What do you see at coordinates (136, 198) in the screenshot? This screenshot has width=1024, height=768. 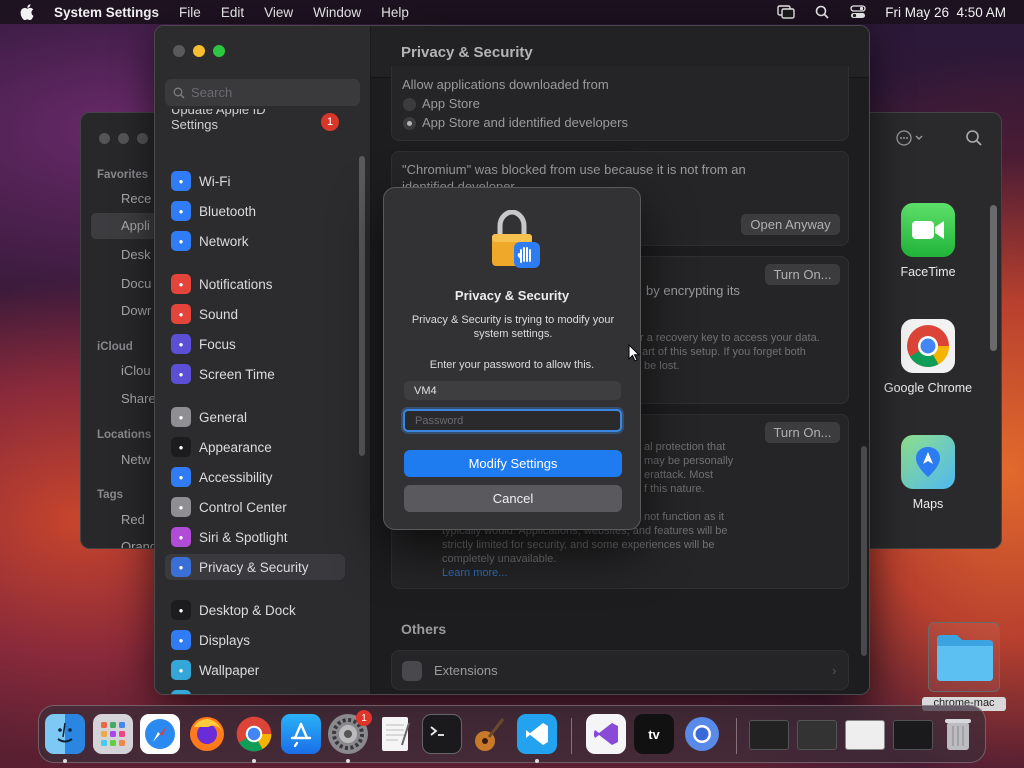 I see `finder-sidebar-item: Rece` at bounding box center [136, 198].